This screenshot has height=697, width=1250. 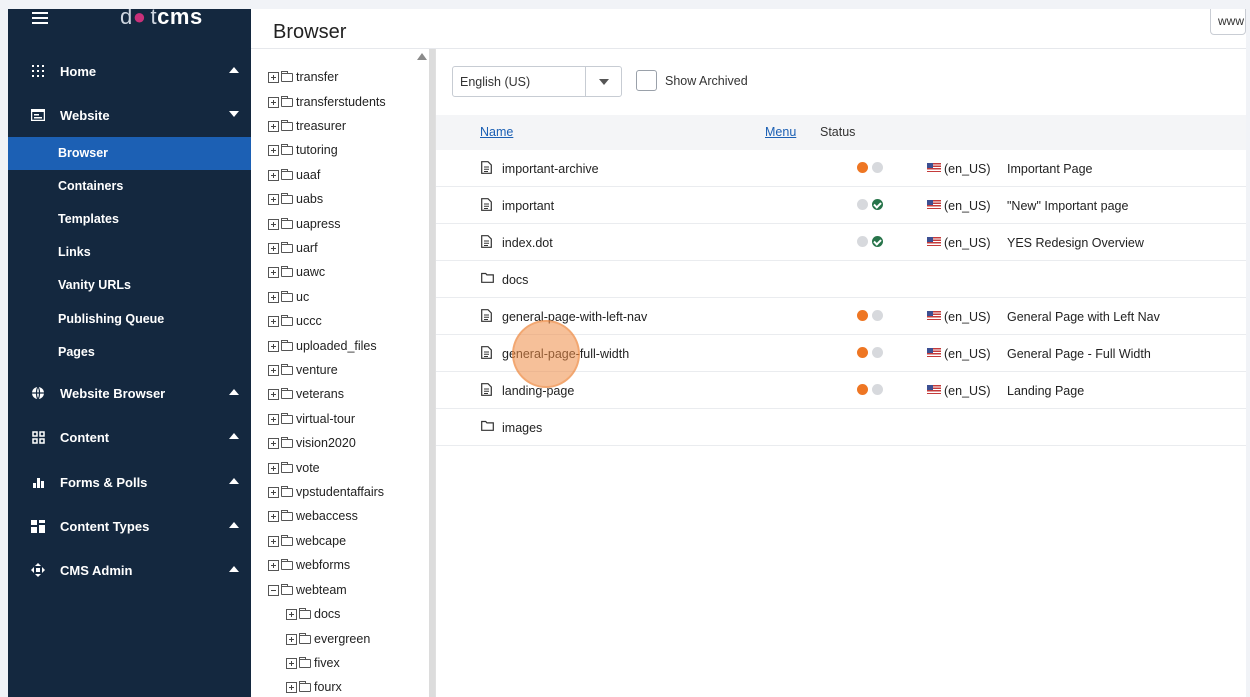 I want to click on tree-item: webcape, so click(x=307, y=541).